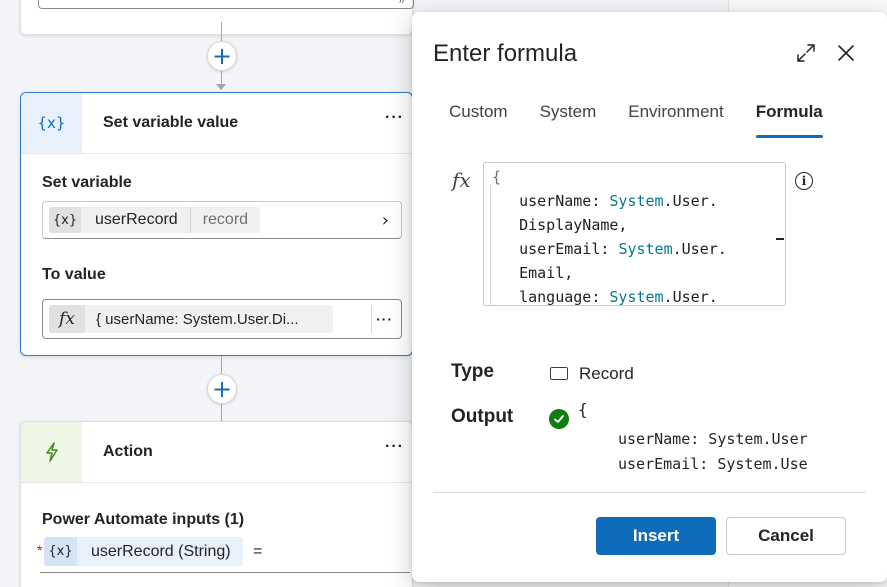 This screenshot has width=887, height=587. What do you see at coordinates (472, 371) in the screenshot?
I see `type-label: Type` at bounding box center [472, 371].